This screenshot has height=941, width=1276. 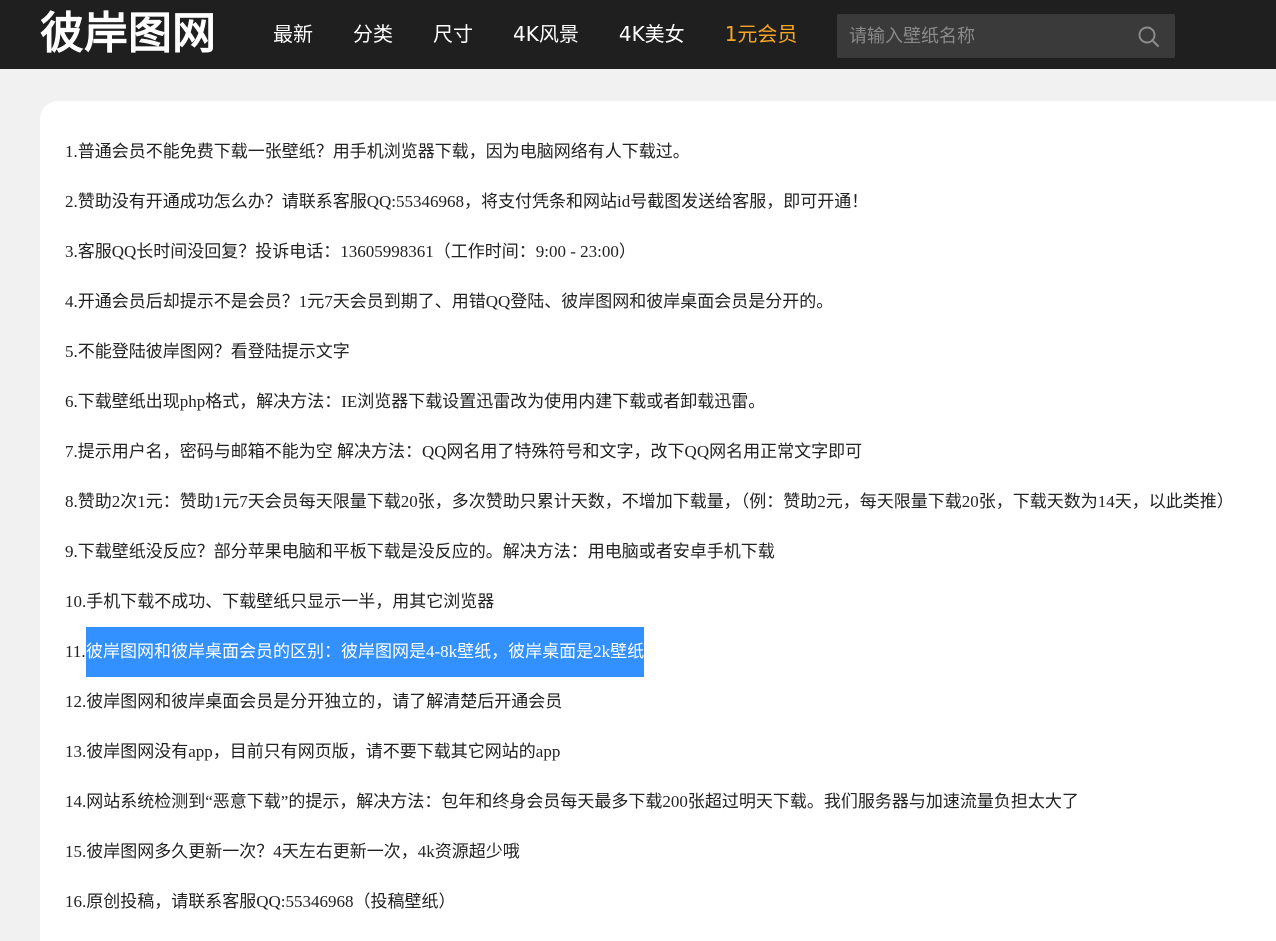 I want to click on main-nav: 最新 分类 尺寸 4K风景 4K美女 1元会员, so click(x=555, y=34).